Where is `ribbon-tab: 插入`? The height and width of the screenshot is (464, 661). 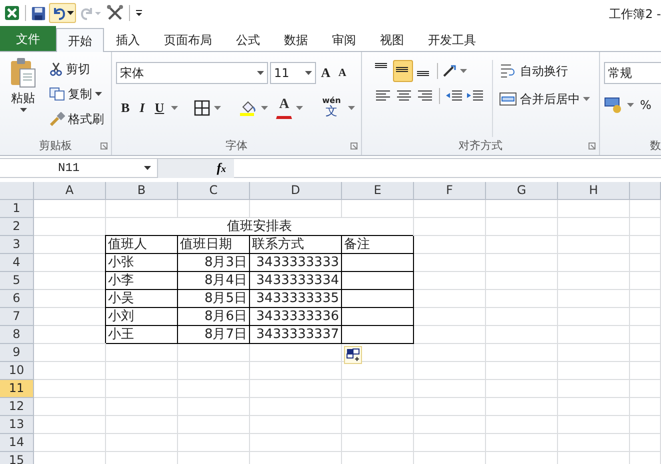 ribbon-tab: 插入 is located at coordinates (128, 39).